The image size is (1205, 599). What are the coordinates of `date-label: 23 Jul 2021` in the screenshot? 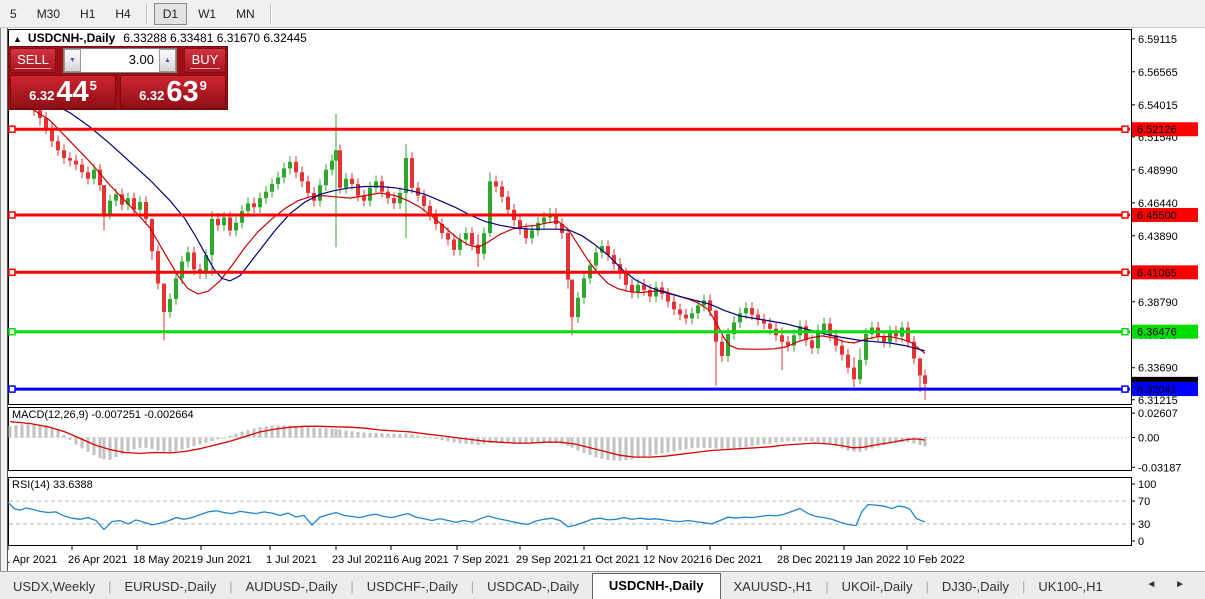 It's located at (360, 560).